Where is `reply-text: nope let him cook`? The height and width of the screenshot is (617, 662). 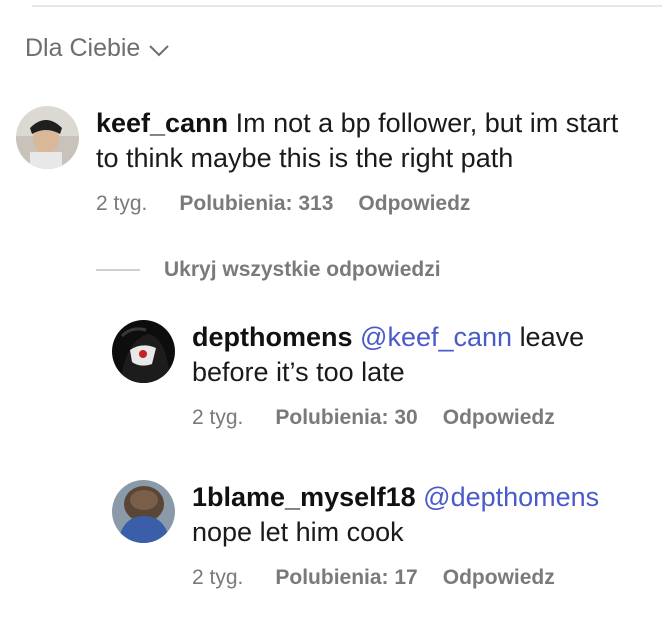 reply-text: nope let him cook is located at coordinates (298, 532).